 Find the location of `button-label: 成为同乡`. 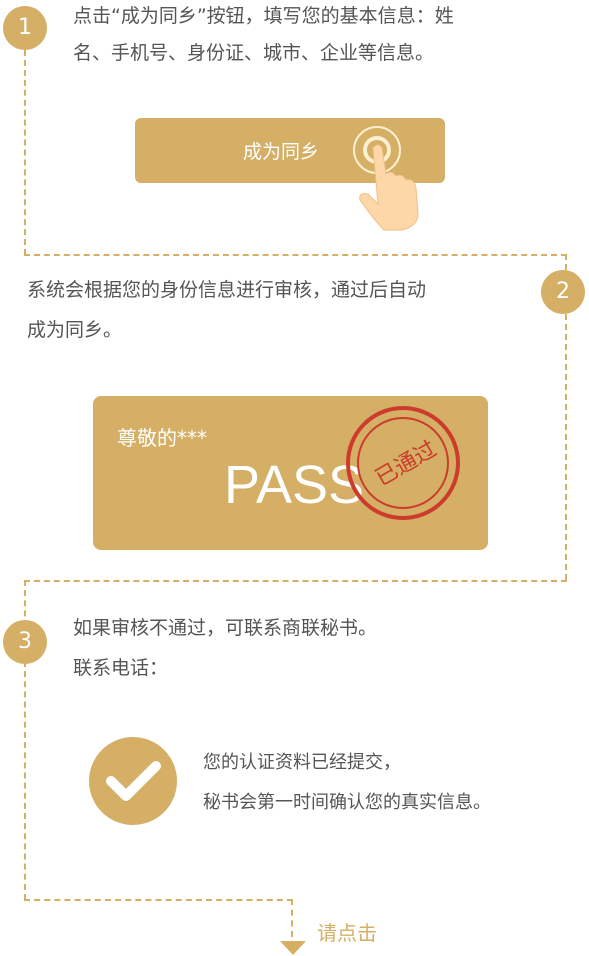

button-label: 成为同乡 is located at coordinates (281, 152).